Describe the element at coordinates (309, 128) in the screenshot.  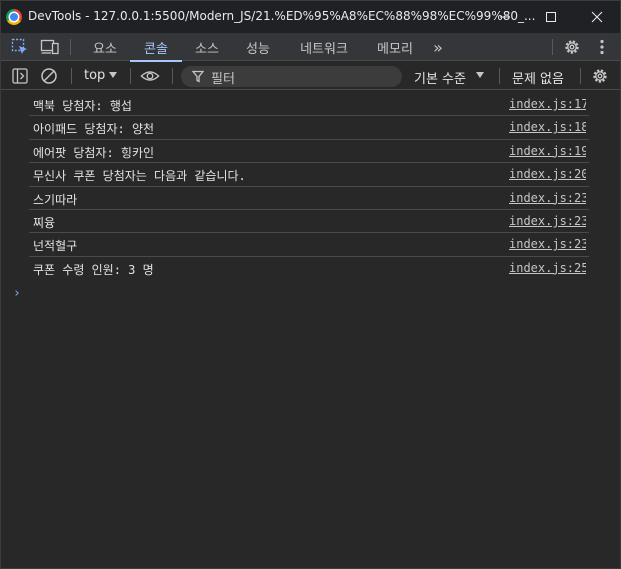
I see `console-message: 아이패드 당첨자: 양천 index.js:18` at that location.